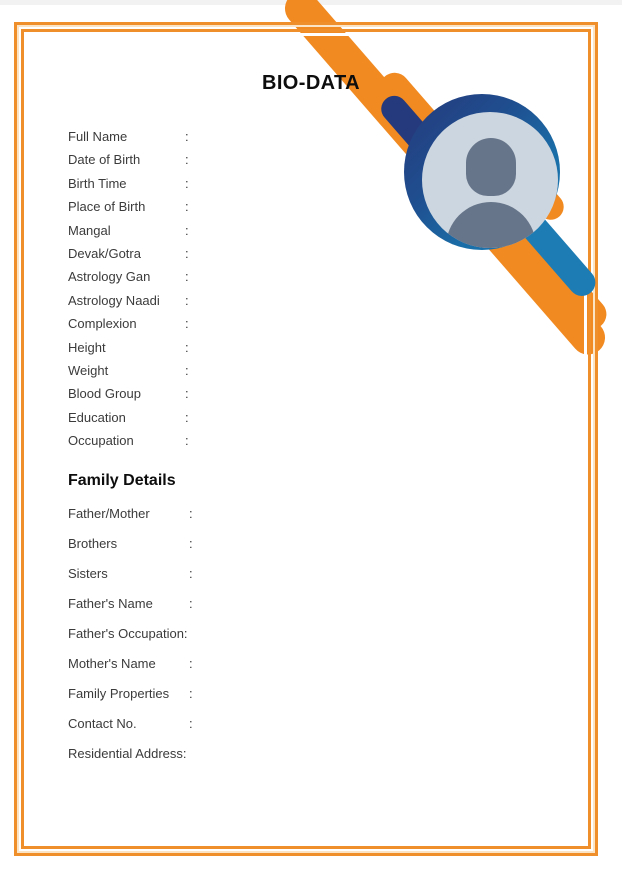  Describe the element at coordinates (98, 136) in the screenshot. I see `personal-field-label: Full Name` at that location.